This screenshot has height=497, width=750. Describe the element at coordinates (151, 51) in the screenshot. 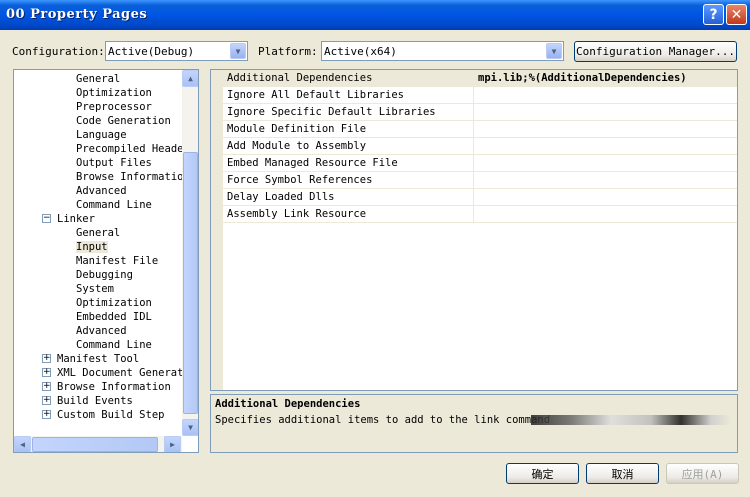

I see `configuration-value: Active(Debug)` at that location.